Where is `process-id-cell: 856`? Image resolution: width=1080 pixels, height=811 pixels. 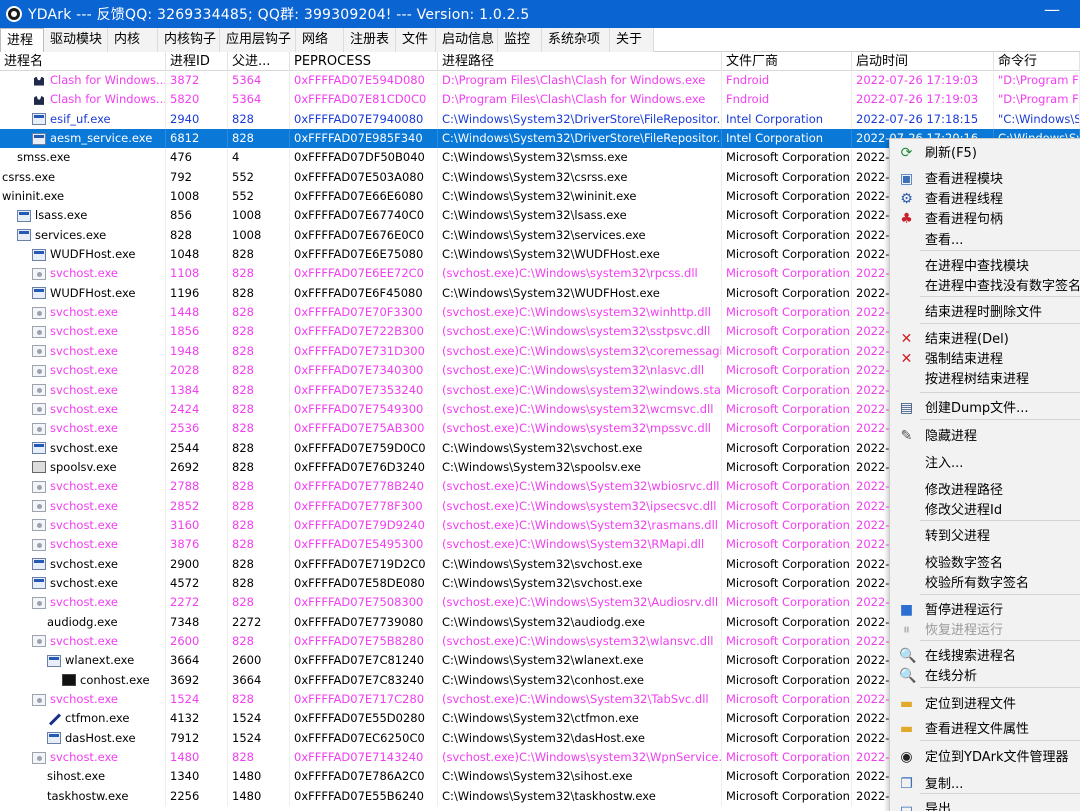 process-id-cell: 856 is located at coordinates (197, 216).